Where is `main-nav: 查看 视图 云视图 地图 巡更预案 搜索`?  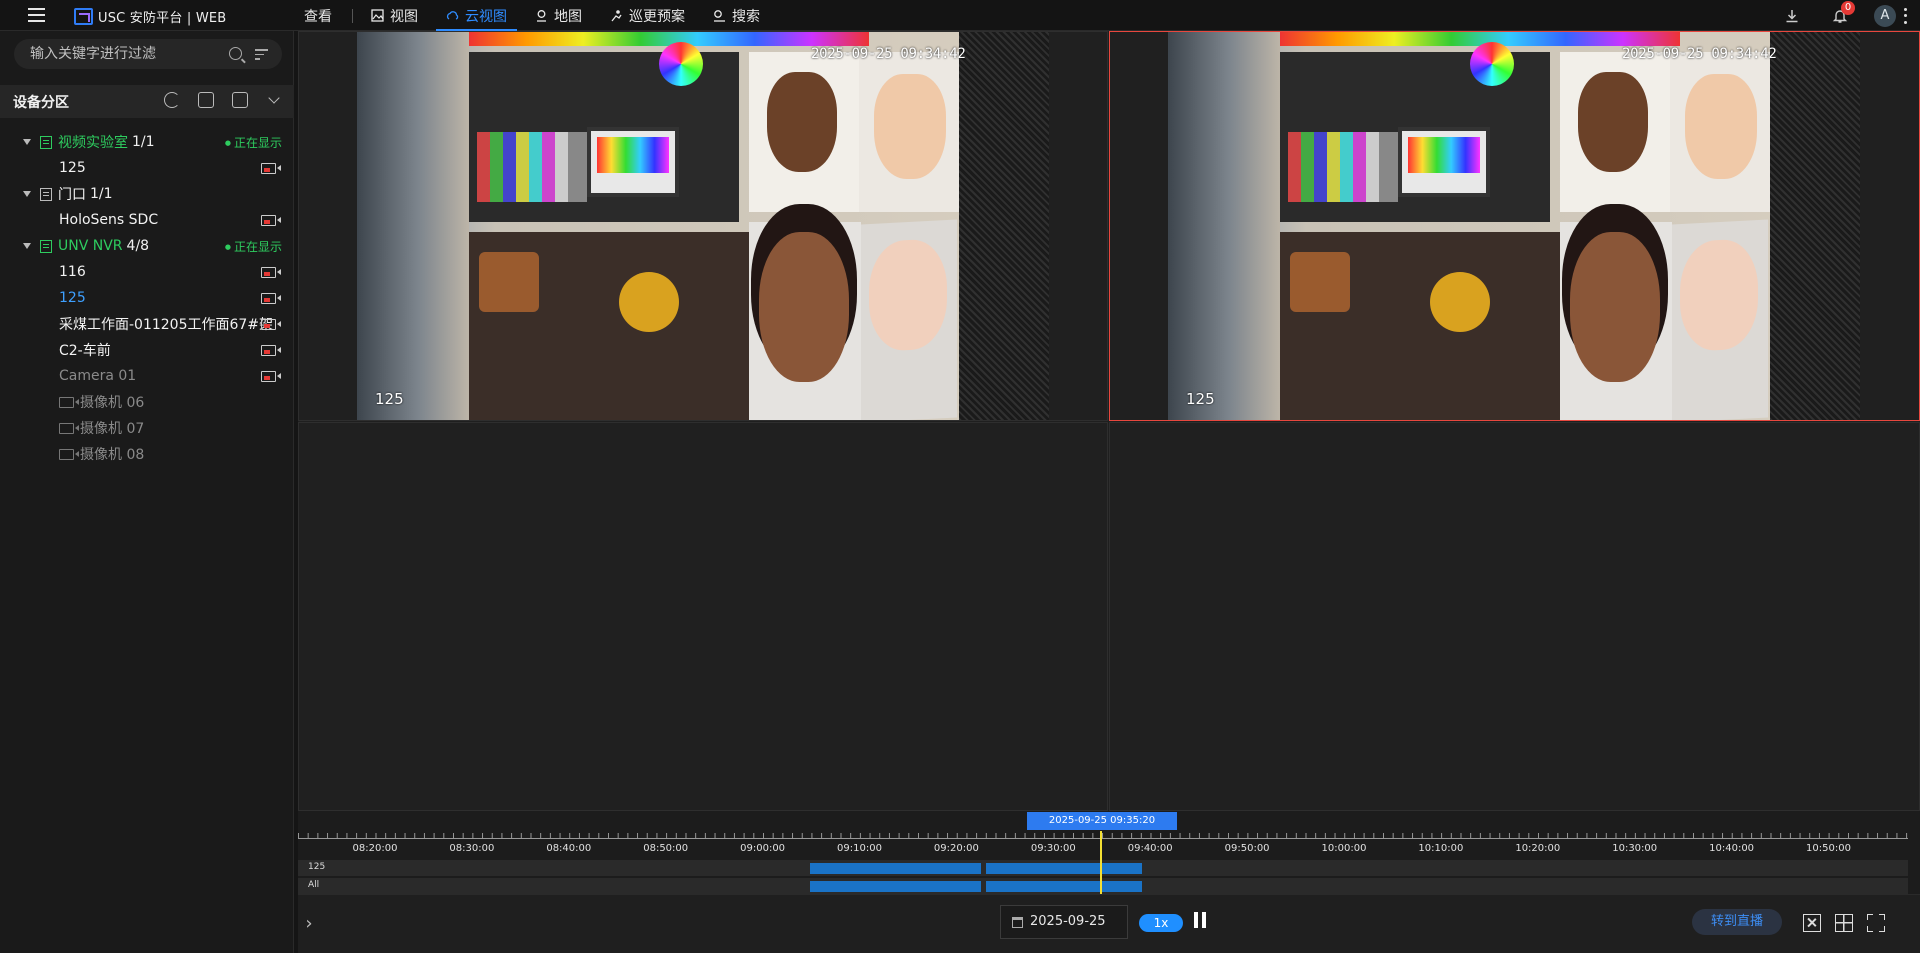
main-nav: 查看 视图 云视图 地图 巡更预案 搜索 is located at coordinates (532, 15).